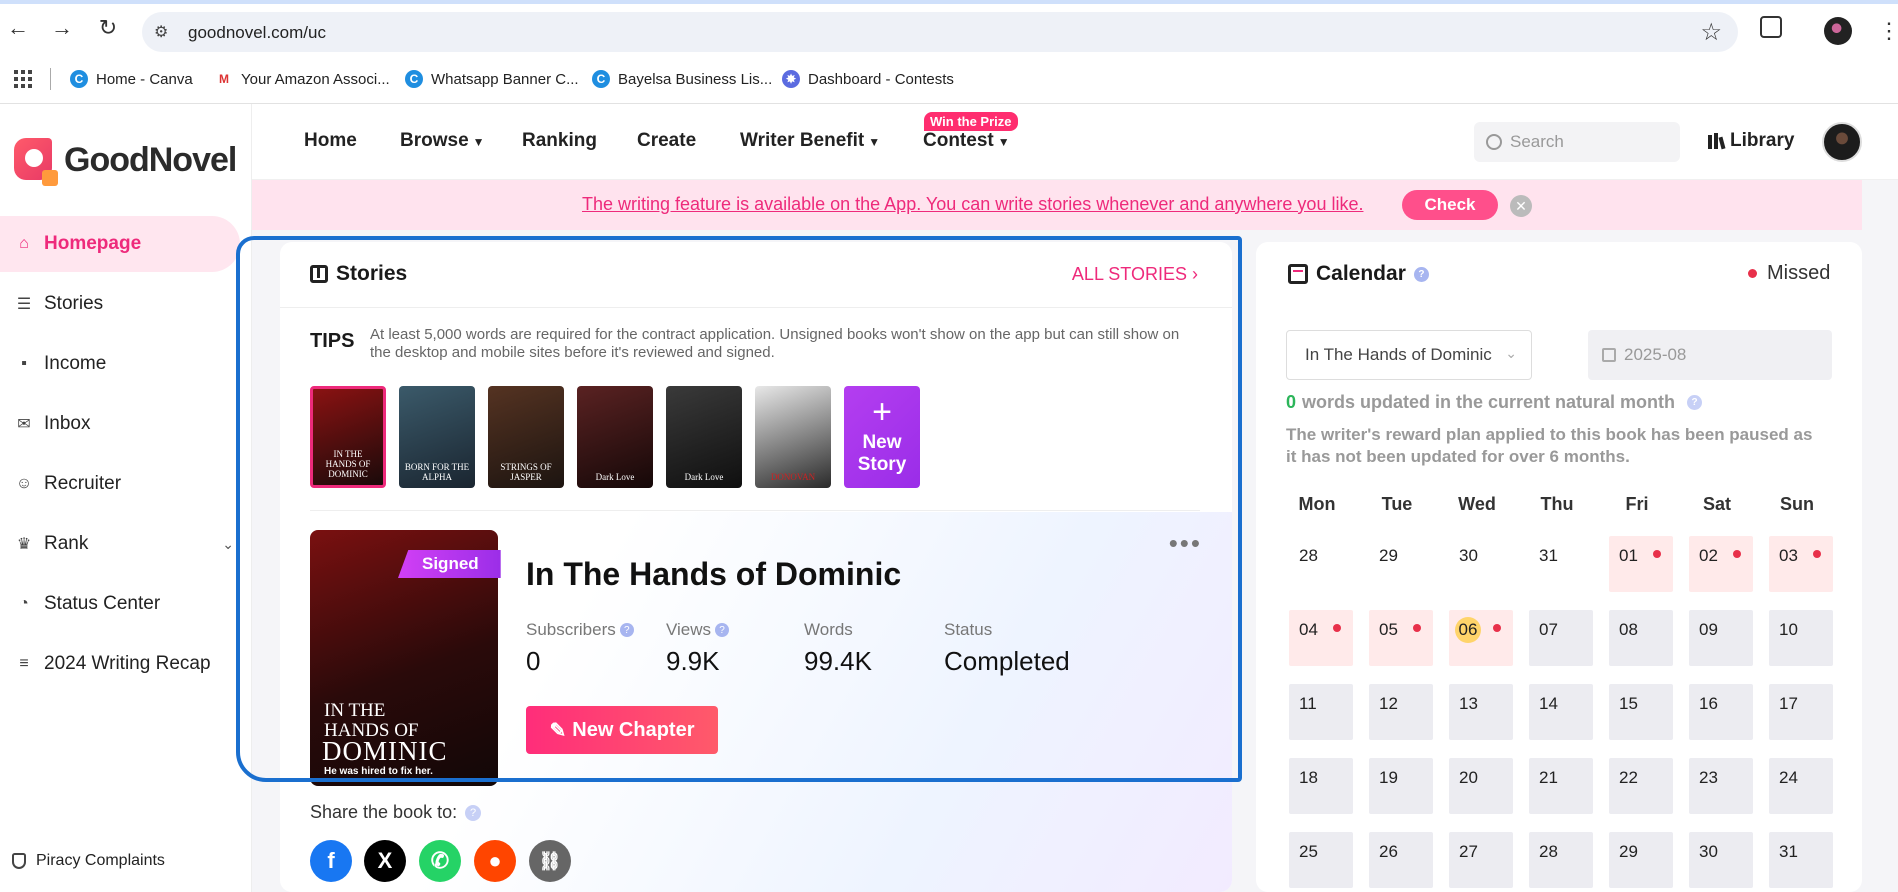  I want to click on calendar-day: 17, so click(1801, 712).